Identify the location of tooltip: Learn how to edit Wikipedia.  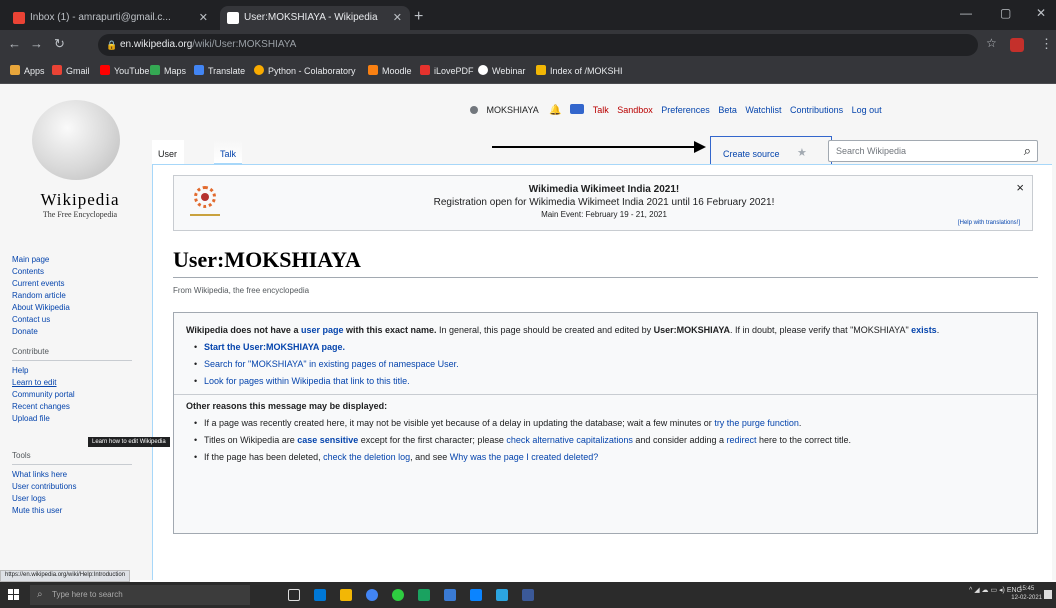
(129, 442).